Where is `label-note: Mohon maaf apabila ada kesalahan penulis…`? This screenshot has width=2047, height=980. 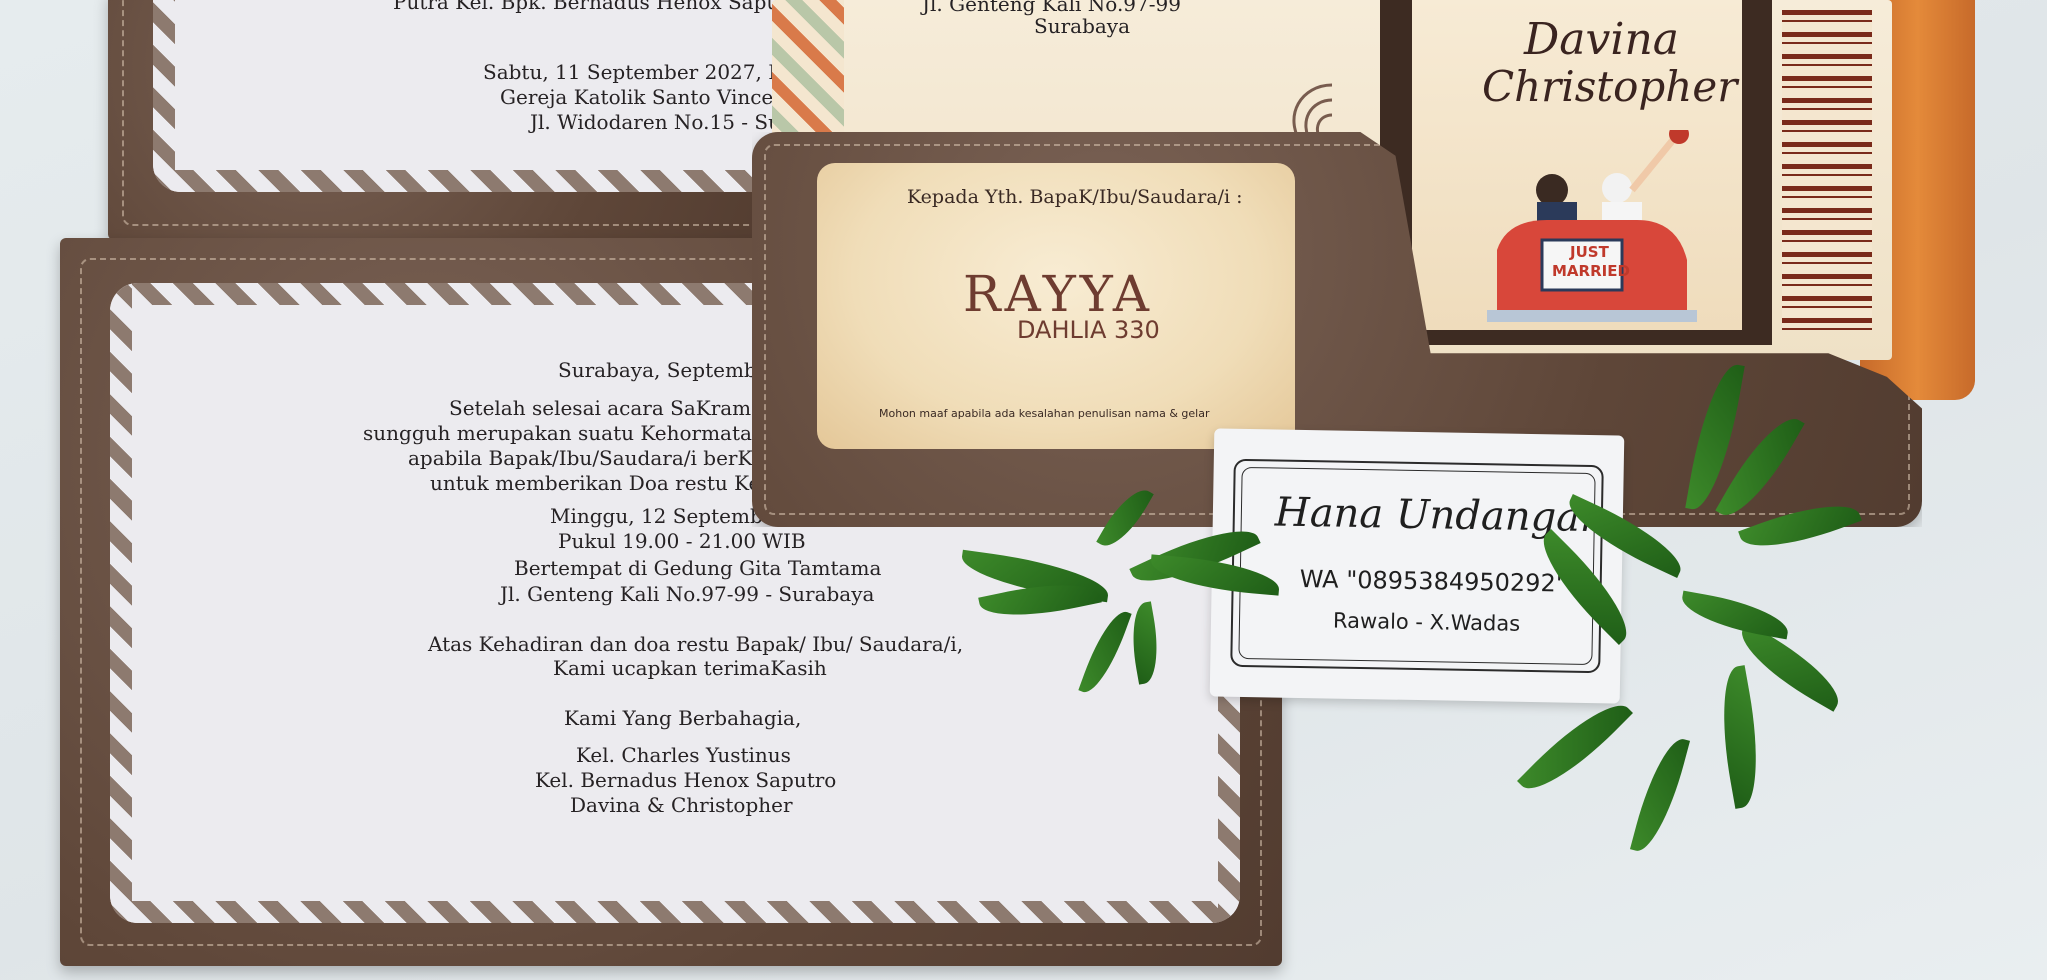 label-note: Mohon maaf apabila ada kesalahan penulis… is located at coordinates (1044, 413).